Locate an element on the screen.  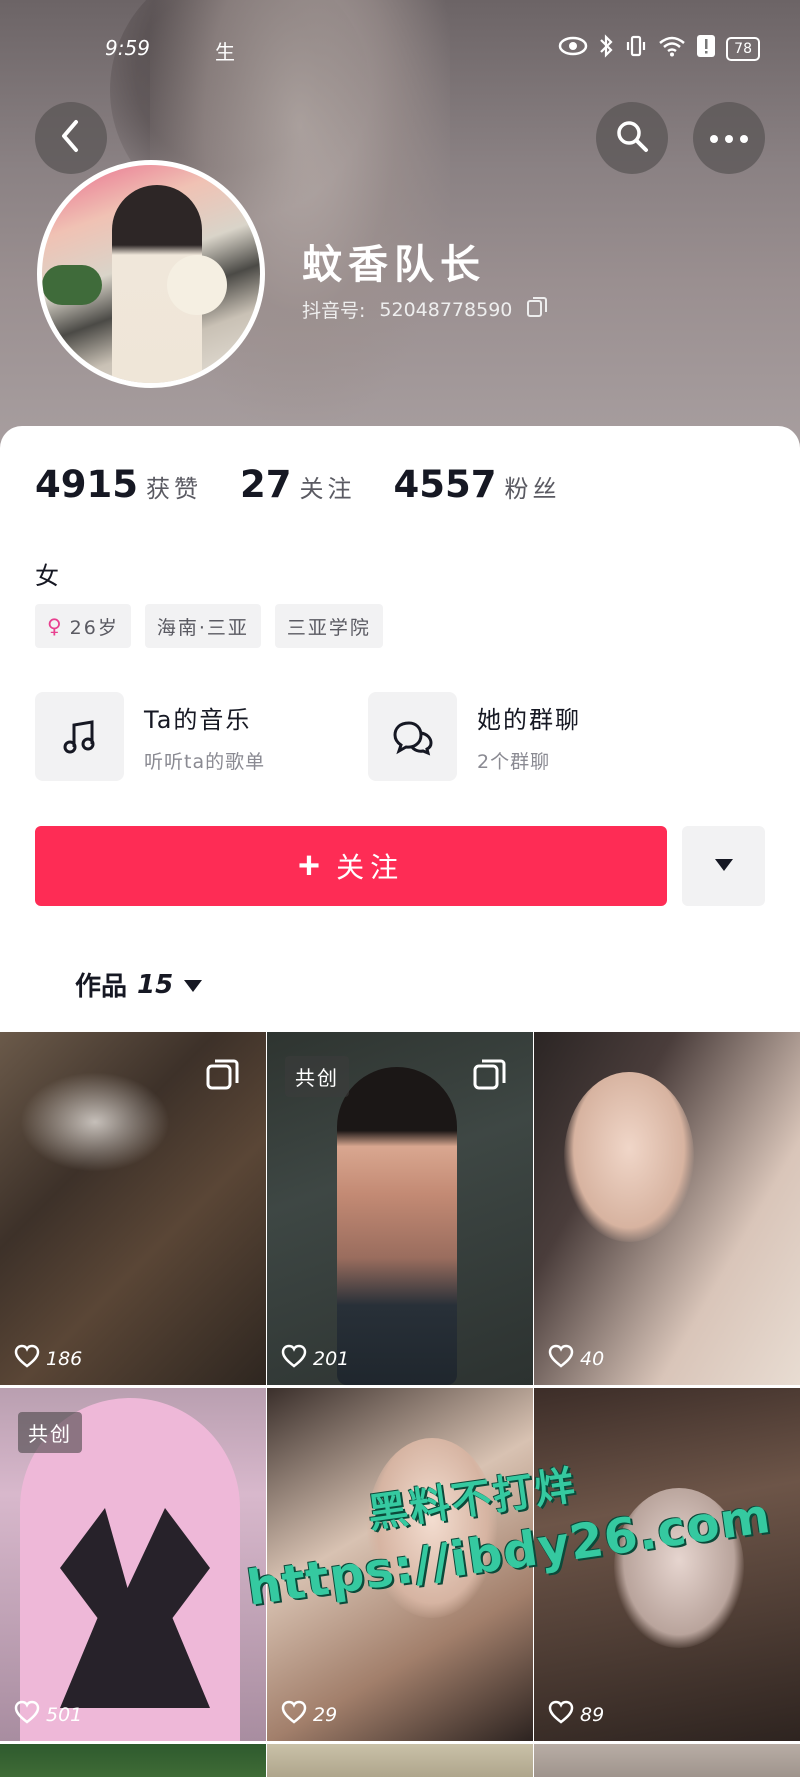
like-number: 89 is located at coordinates (592, 1714).